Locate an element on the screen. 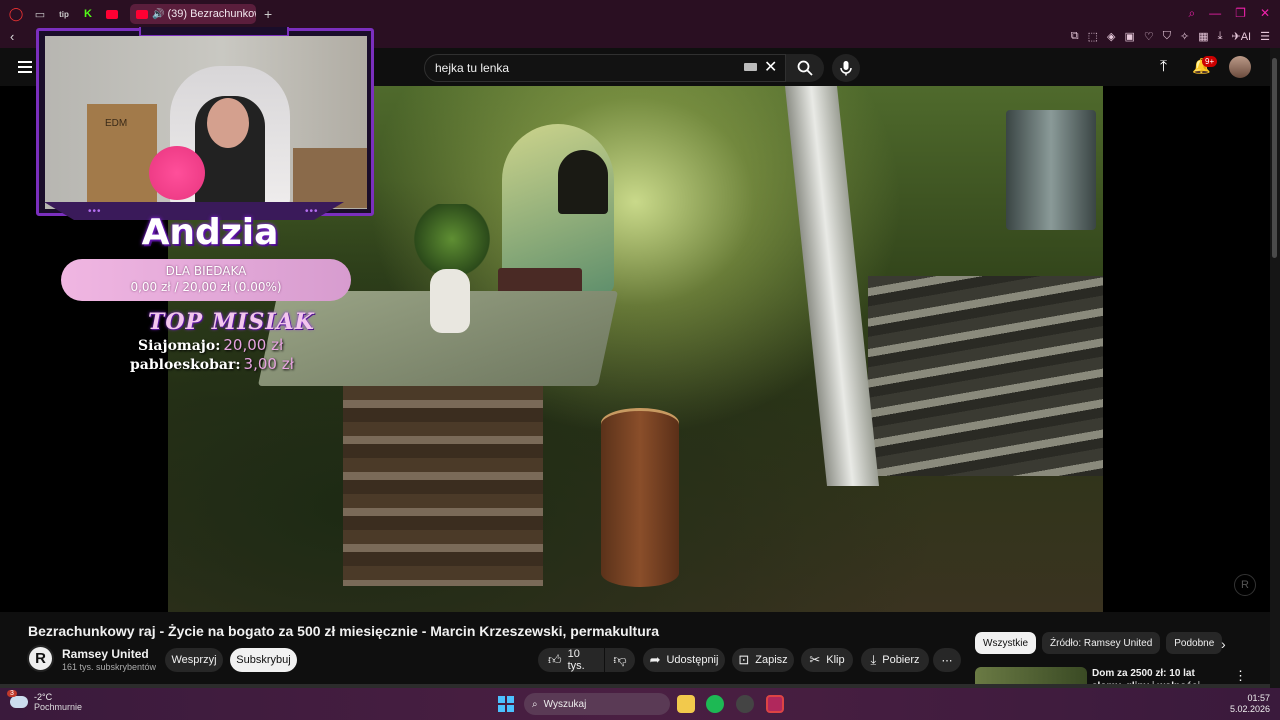 The height and width of the screenshot is (720, 1280). support-button: Wesprzyj is located at coordinates (194, 660).